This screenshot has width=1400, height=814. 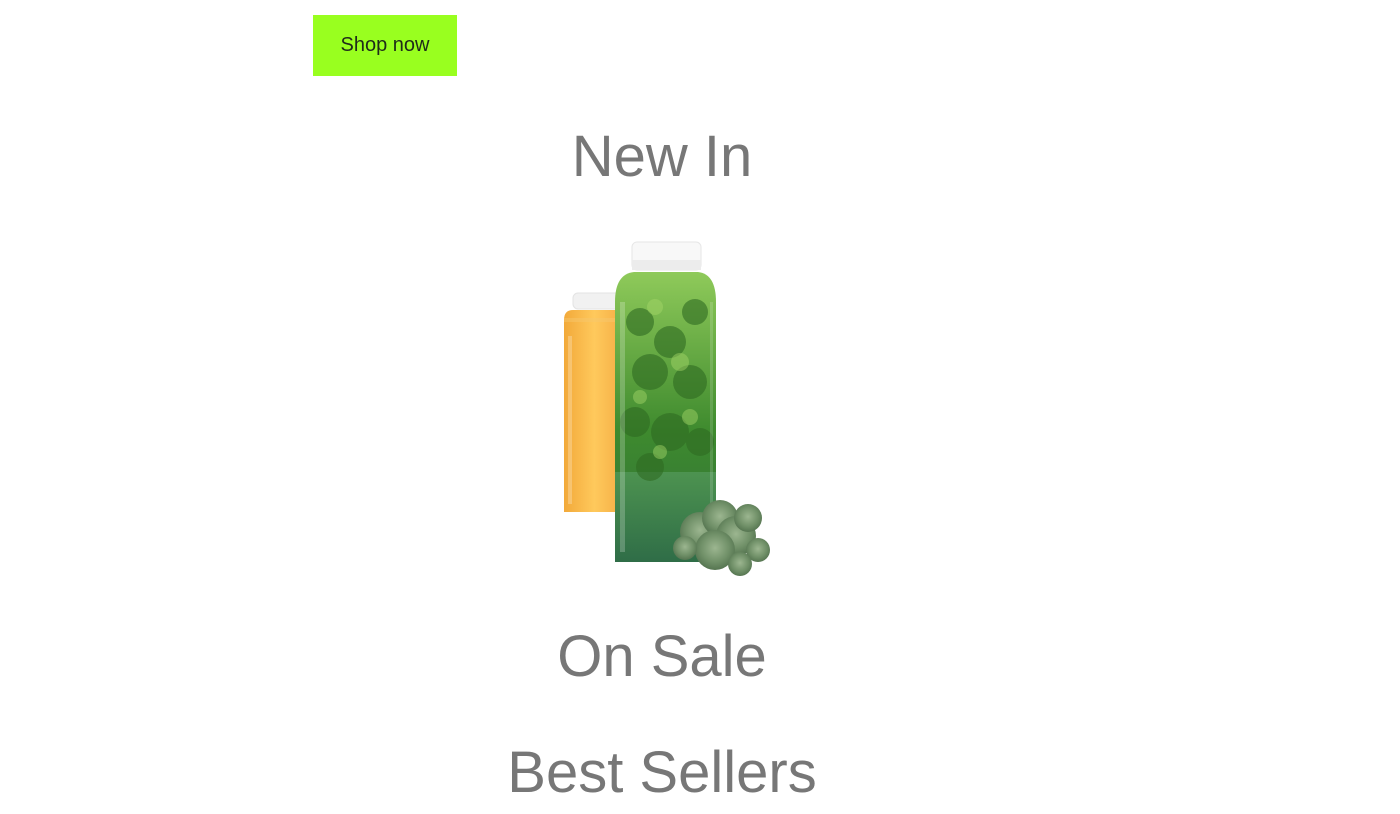 What do you see at coordinates (662, 772) in the screenshot?
I see `best-sellers-heading: Best Sellers` at bounding box center [662, 772].